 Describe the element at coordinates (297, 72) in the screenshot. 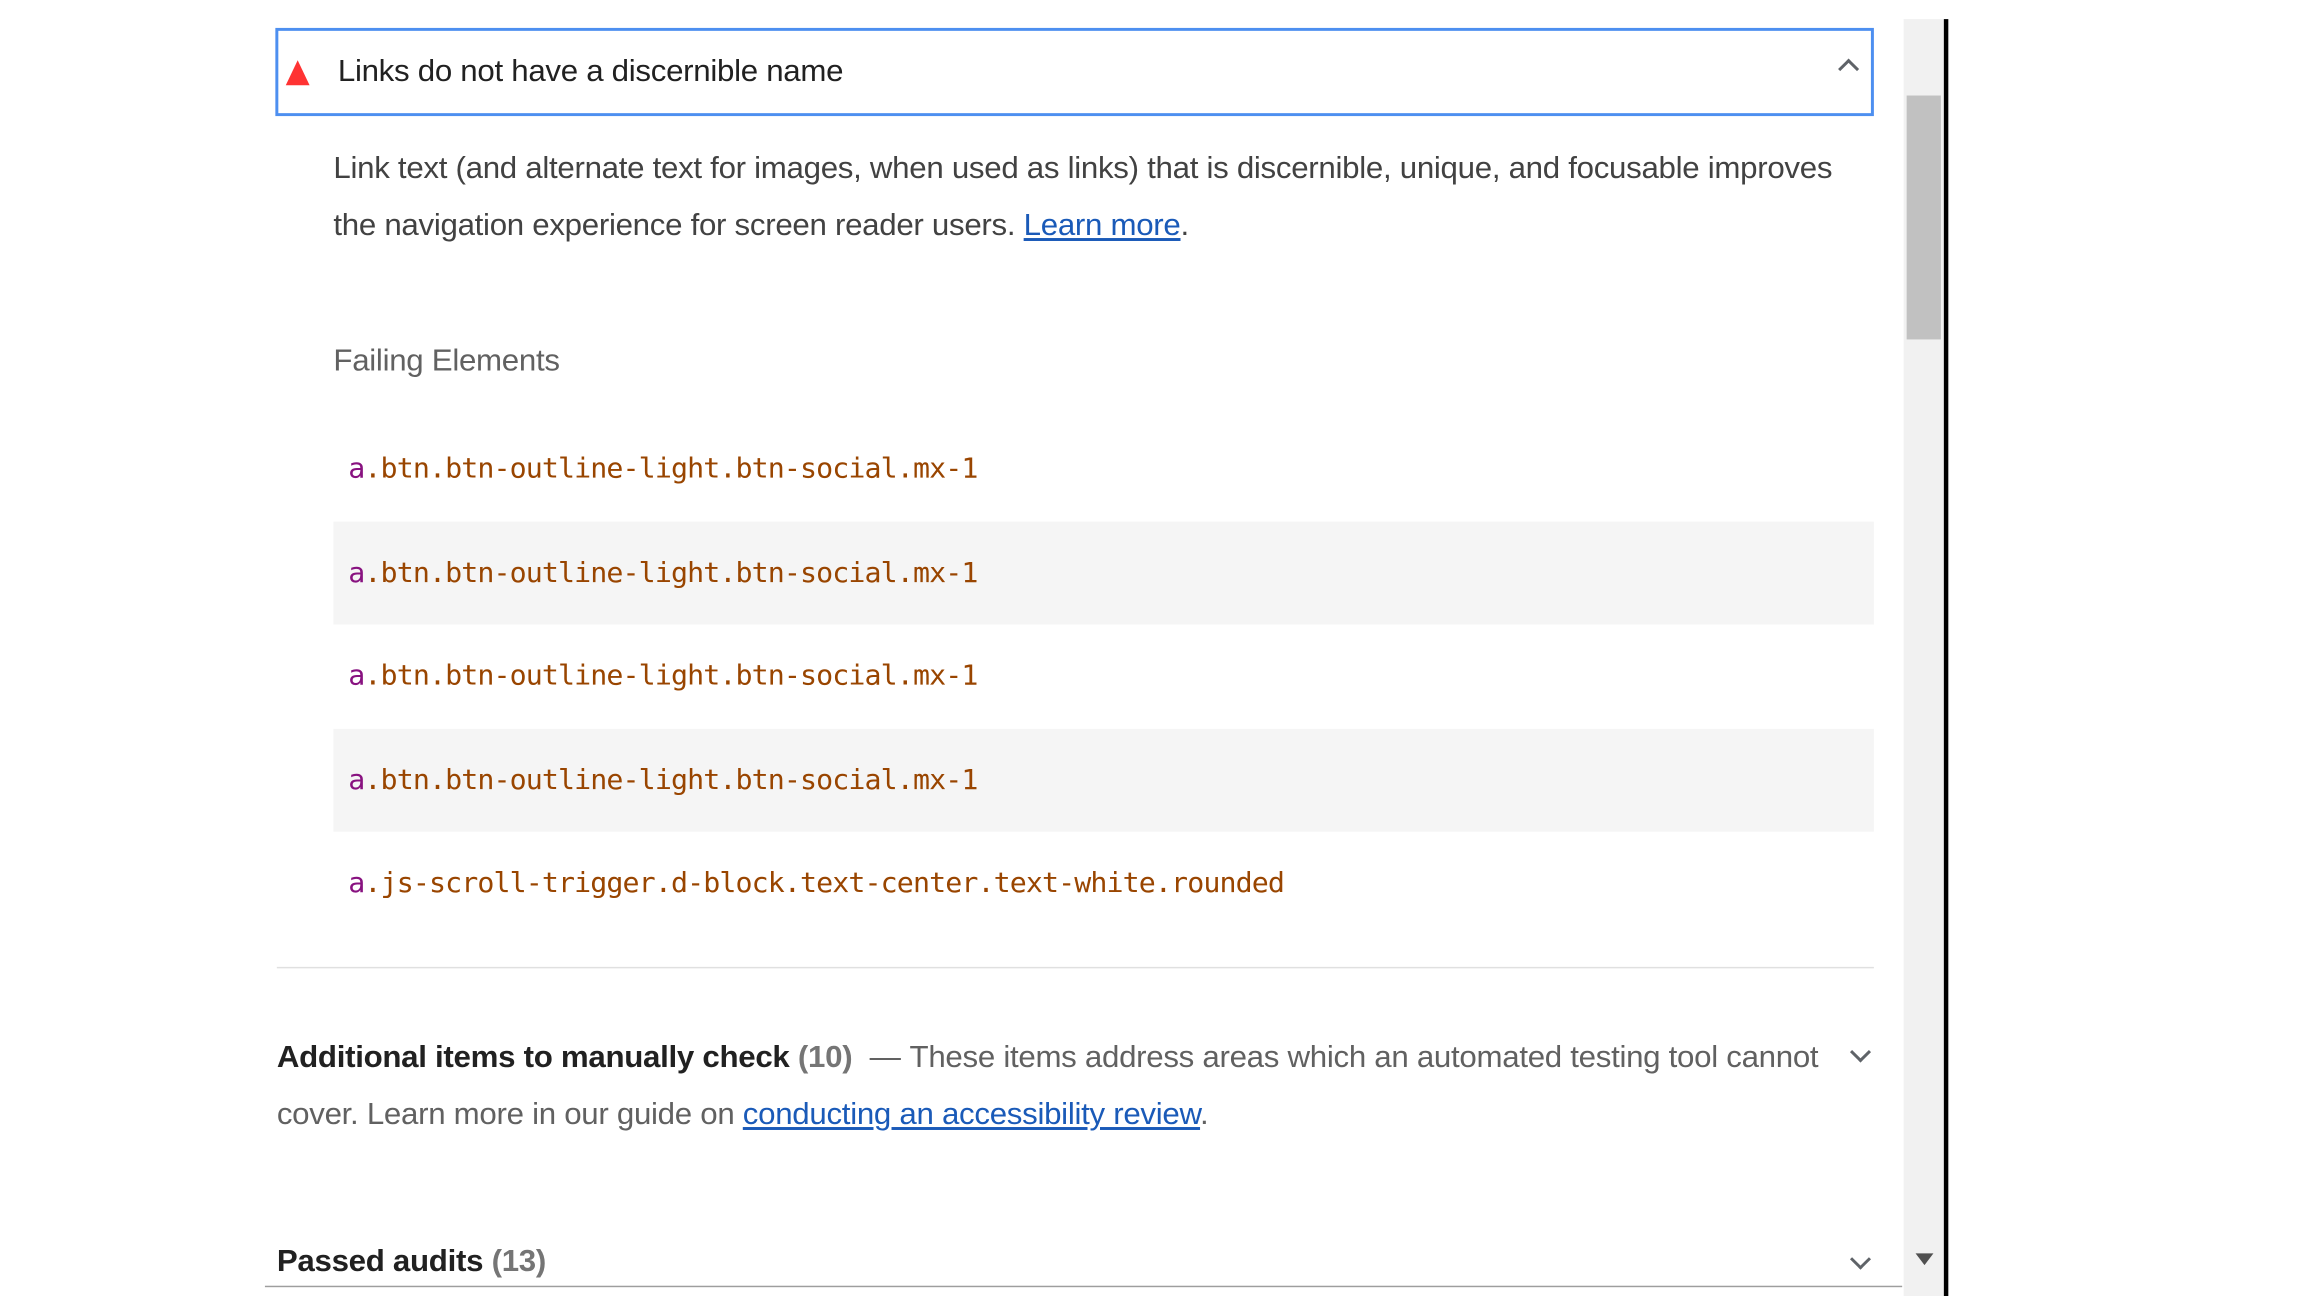

I see `warning-triangle-icon` at that location.